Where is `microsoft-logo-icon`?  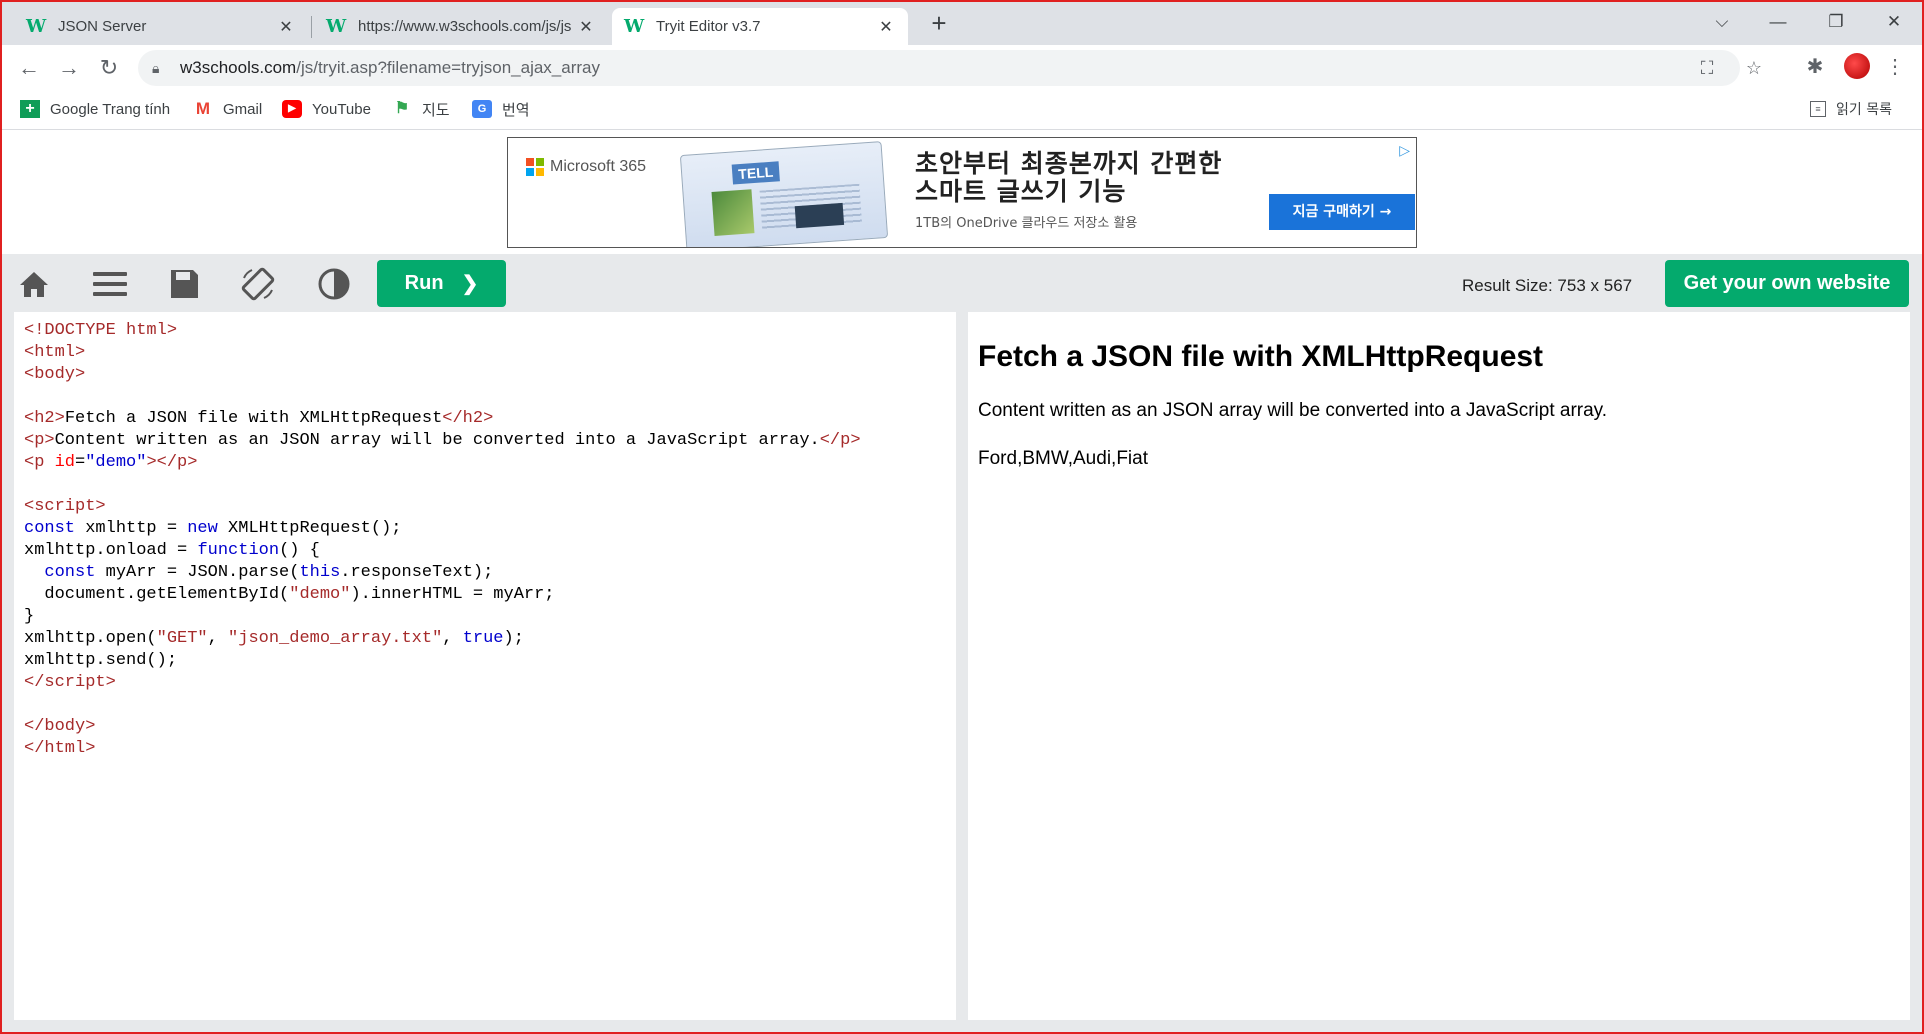 microsoft-logo-icon is located at coordinates (535, 167).